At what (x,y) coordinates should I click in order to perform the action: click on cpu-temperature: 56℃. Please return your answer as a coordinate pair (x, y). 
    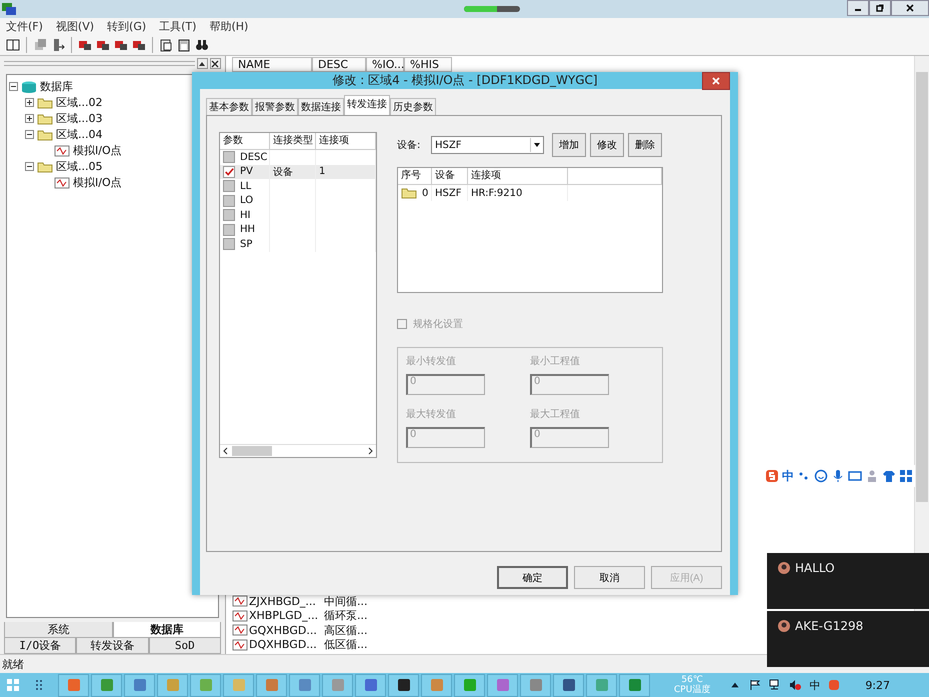
    Looking at the image, I should click on (692, 680).